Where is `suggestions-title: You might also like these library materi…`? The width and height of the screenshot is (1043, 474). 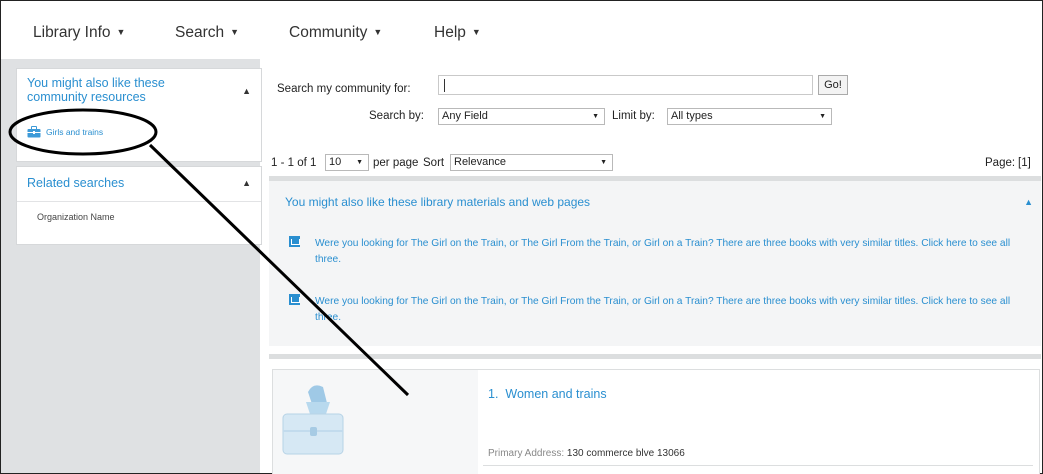 suggestions-title: You might also like these library materi… is located at coordinates (437, 202).